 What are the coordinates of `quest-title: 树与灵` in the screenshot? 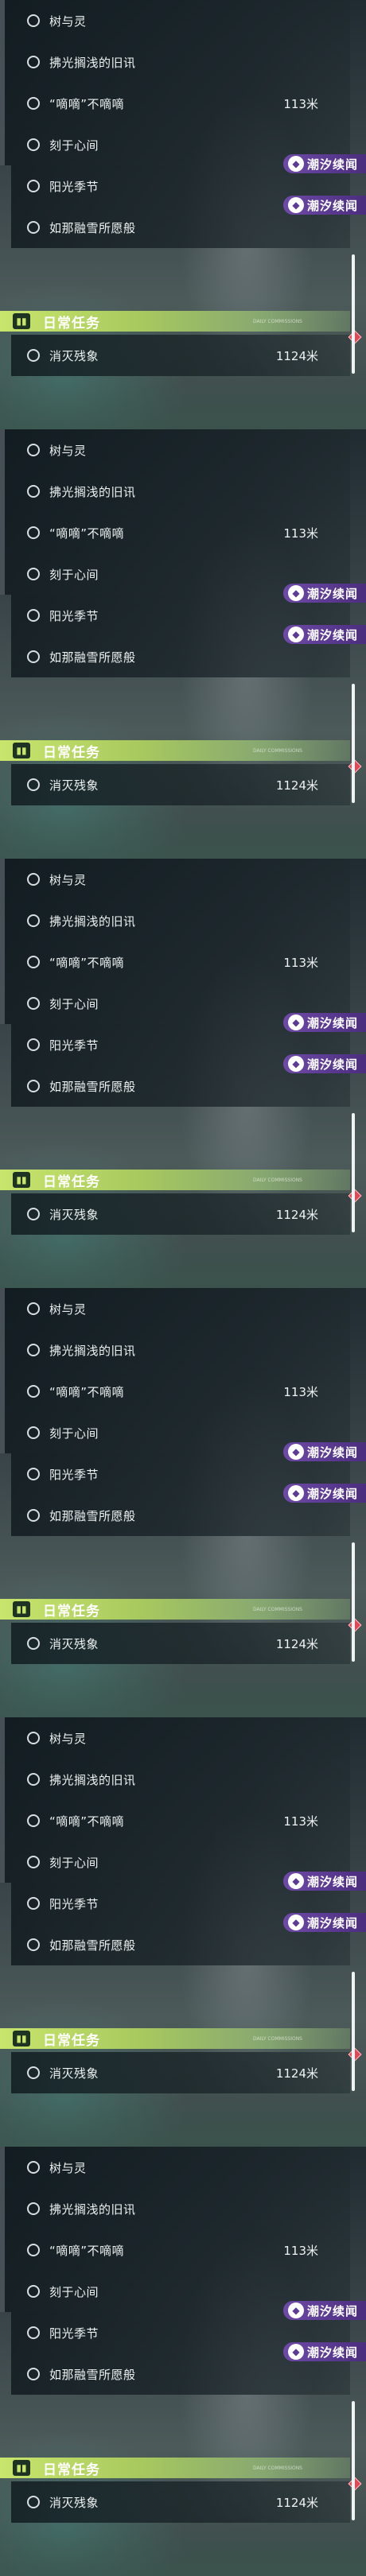 It's located at (68, 451).